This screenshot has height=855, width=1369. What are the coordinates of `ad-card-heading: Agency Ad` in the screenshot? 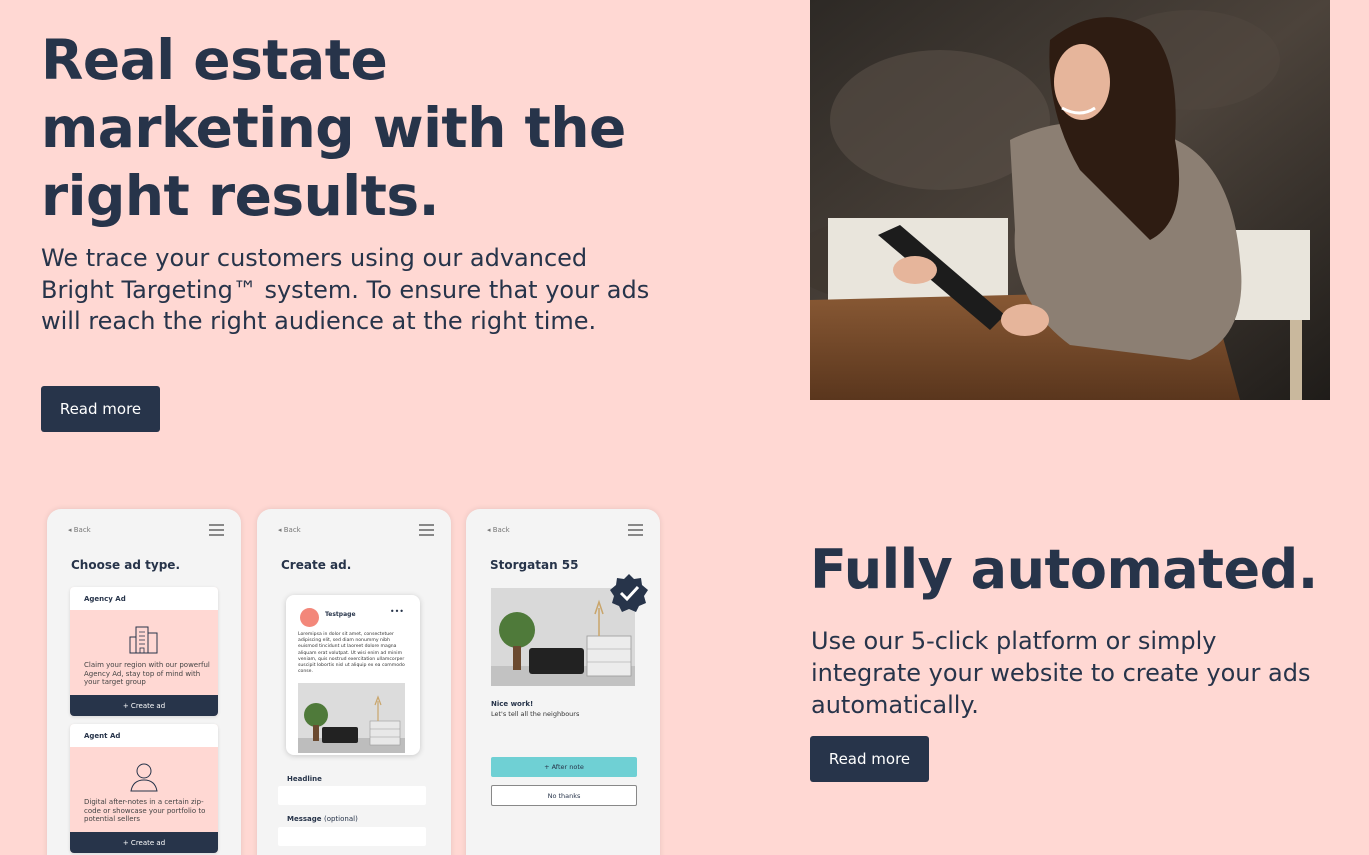 It's located at (144, 598).